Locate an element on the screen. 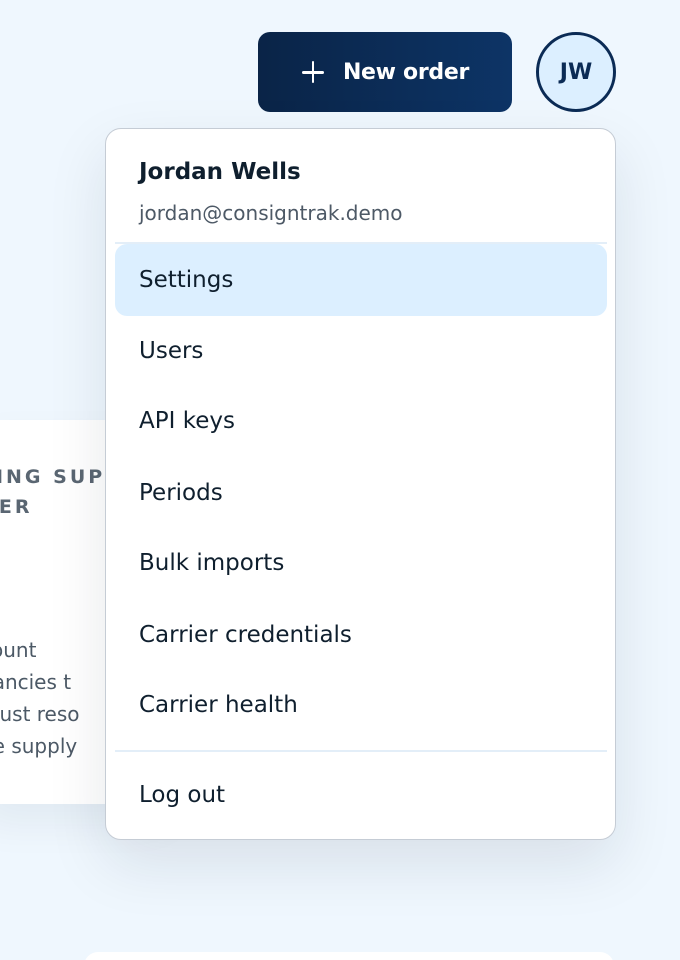  menu-item-bulk-imports: Bulk imports is located at coordinates (361, 563).